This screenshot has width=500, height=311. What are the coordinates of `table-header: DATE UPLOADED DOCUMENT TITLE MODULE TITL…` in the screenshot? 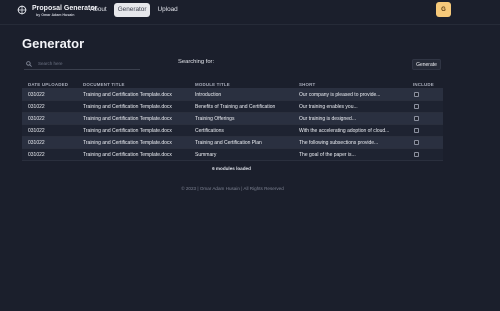 It's located at (232, 84).